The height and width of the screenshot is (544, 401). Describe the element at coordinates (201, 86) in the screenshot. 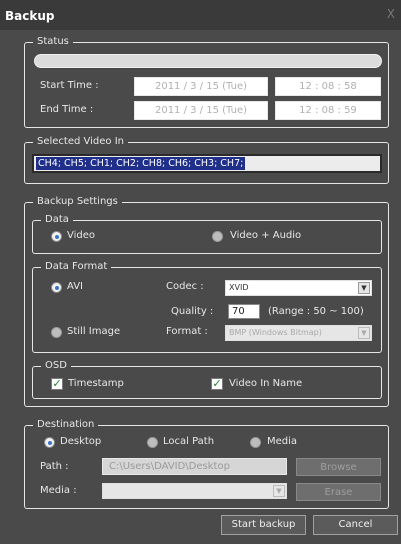

I see `start-date-field: 2011 / 3 / 15 (Tue)` at that location.